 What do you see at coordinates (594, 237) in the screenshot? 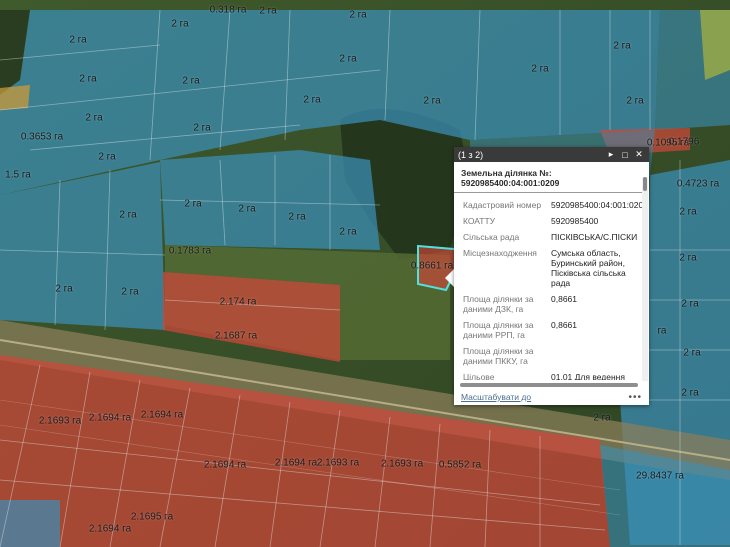
I see `attr-value: ПІСКІВСЬКА/С.ПІСКИ` at bounding box center [594, 237].